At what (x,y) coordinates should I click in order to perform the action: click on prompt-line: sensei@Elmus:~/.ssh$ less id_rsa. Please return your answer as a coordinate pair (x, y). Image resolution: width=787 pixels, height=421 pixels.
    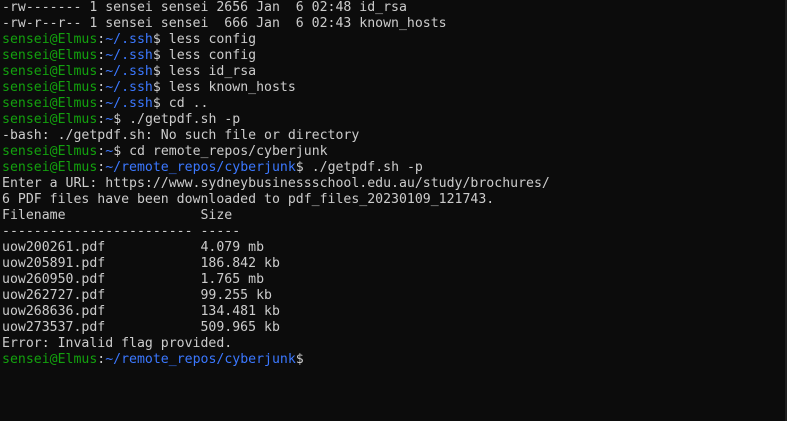
    Looking at the image, I should click on (394, 72).